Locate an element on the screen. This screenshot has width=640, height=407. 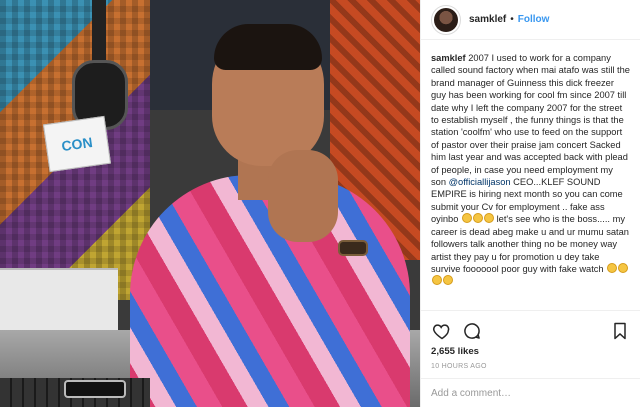
like-button is located at coordinates (442, 331).